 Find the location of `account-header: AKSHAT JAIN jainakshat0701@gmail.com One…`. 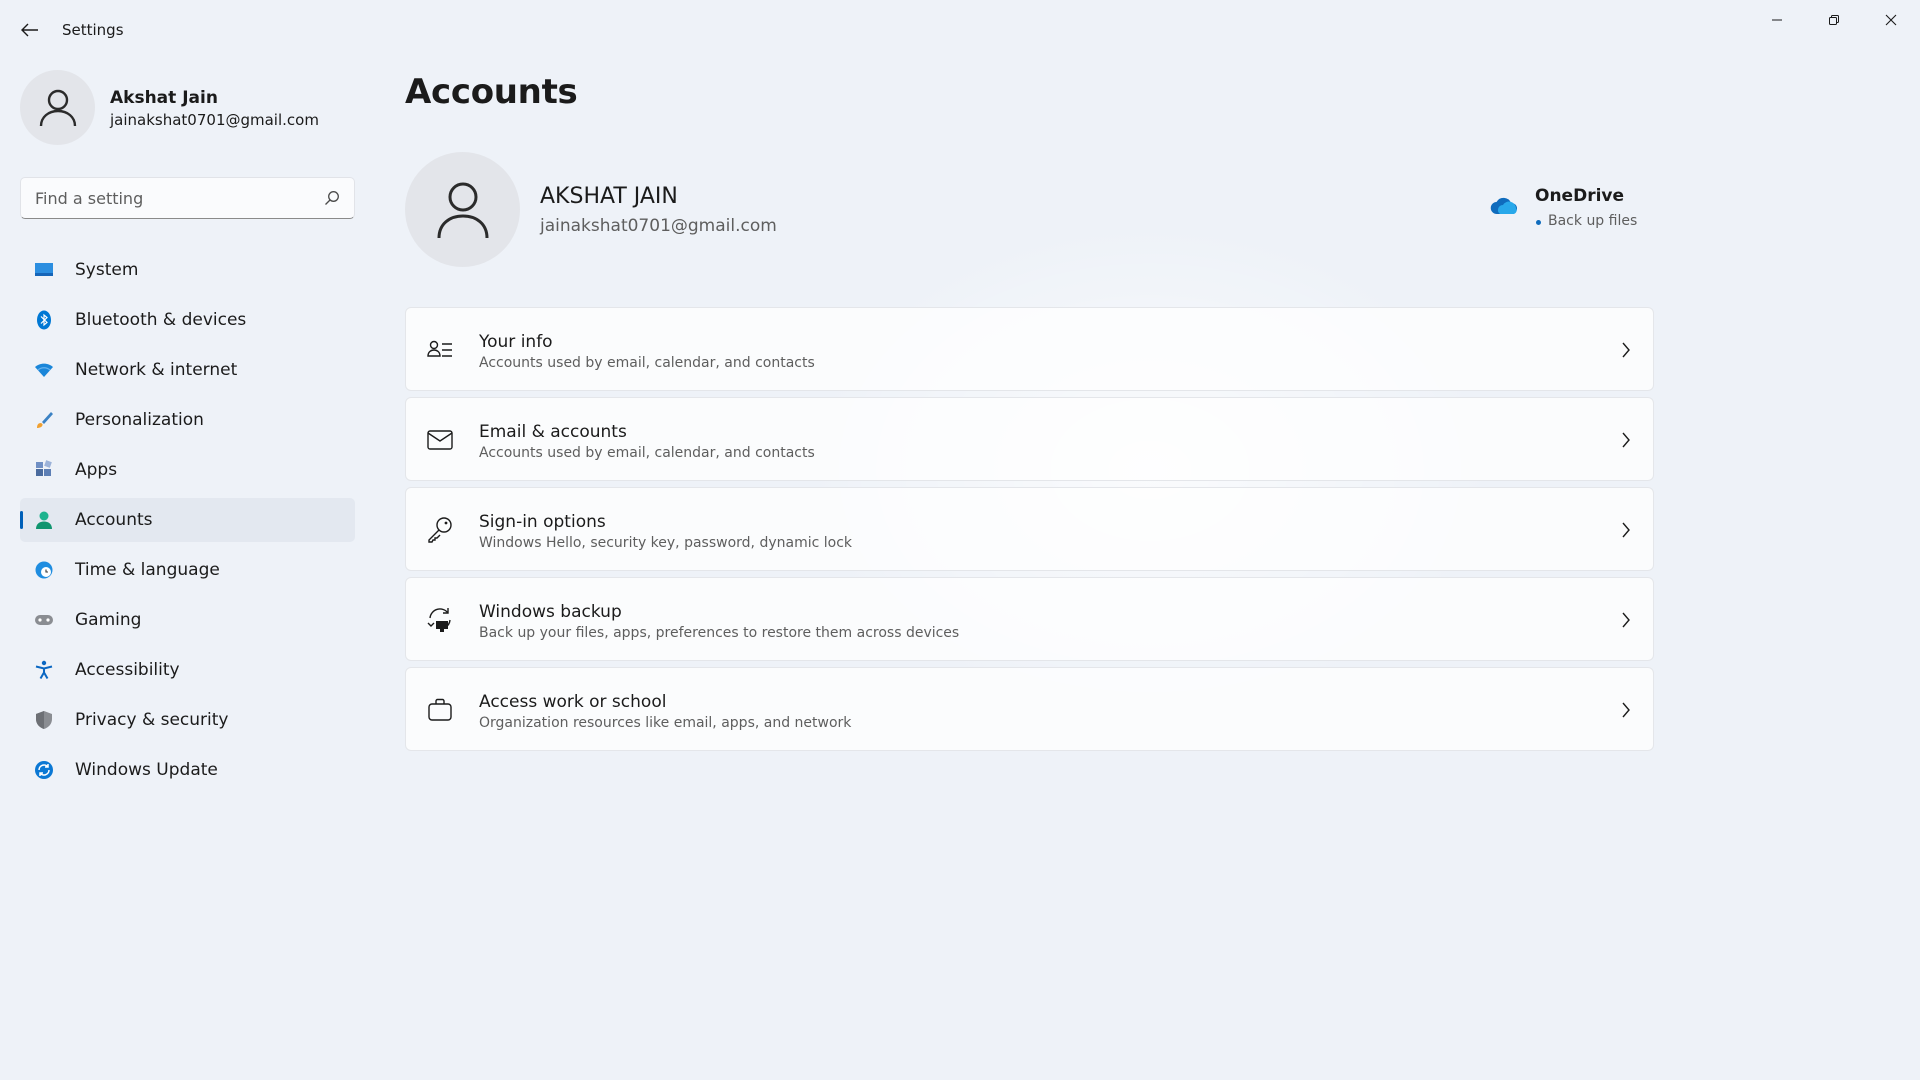

account-header: AKSHAT JAIN jainakshat0701@gmail.com One… is located at coordinates (1030, 209).